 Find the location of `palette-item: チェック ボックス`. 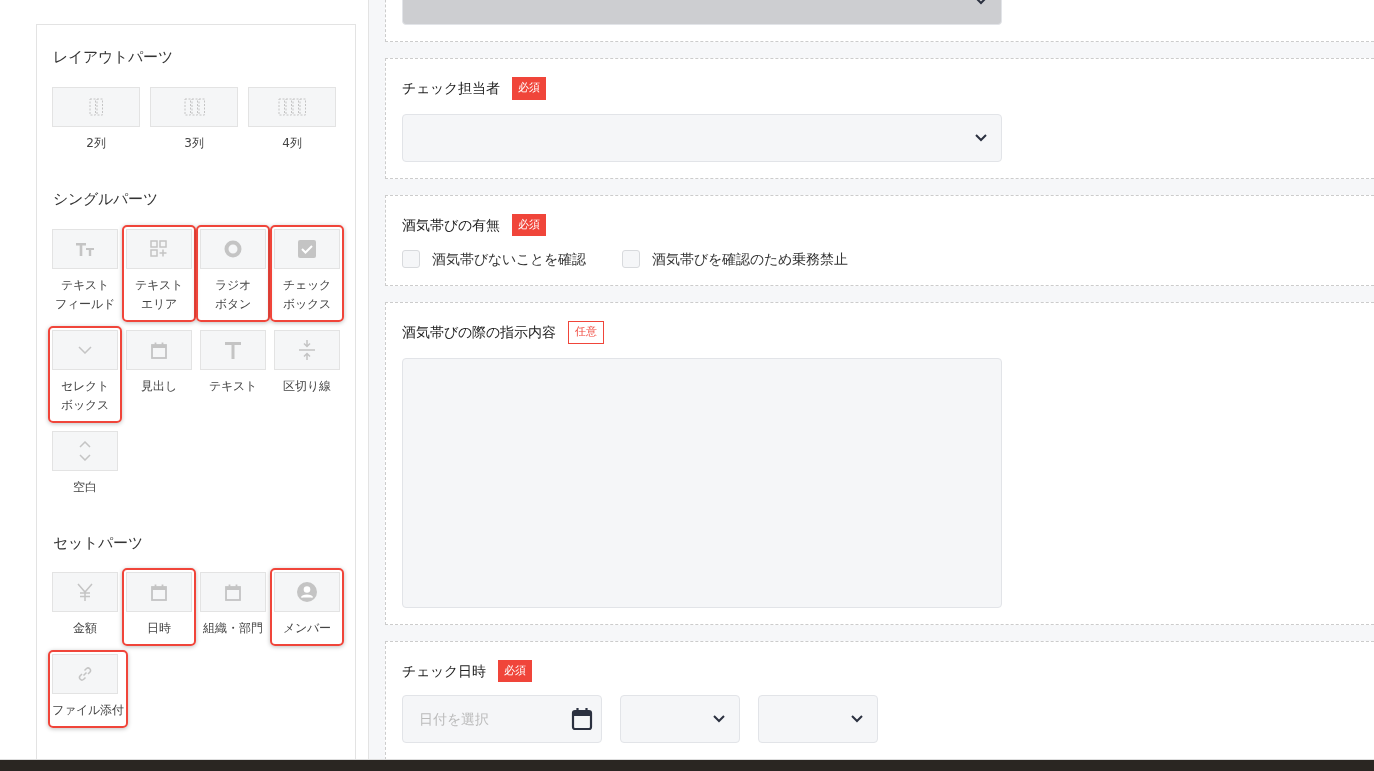

palette-item: チェック ボックス is located at coordinates (307, 273).